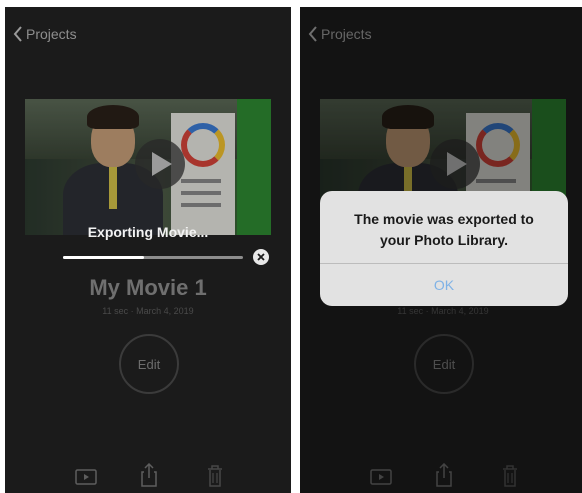  What do you see at coordinates (148, 287) in the screenshot?
I see `project-title: My Movie 1` at bounding box center [148, 287].